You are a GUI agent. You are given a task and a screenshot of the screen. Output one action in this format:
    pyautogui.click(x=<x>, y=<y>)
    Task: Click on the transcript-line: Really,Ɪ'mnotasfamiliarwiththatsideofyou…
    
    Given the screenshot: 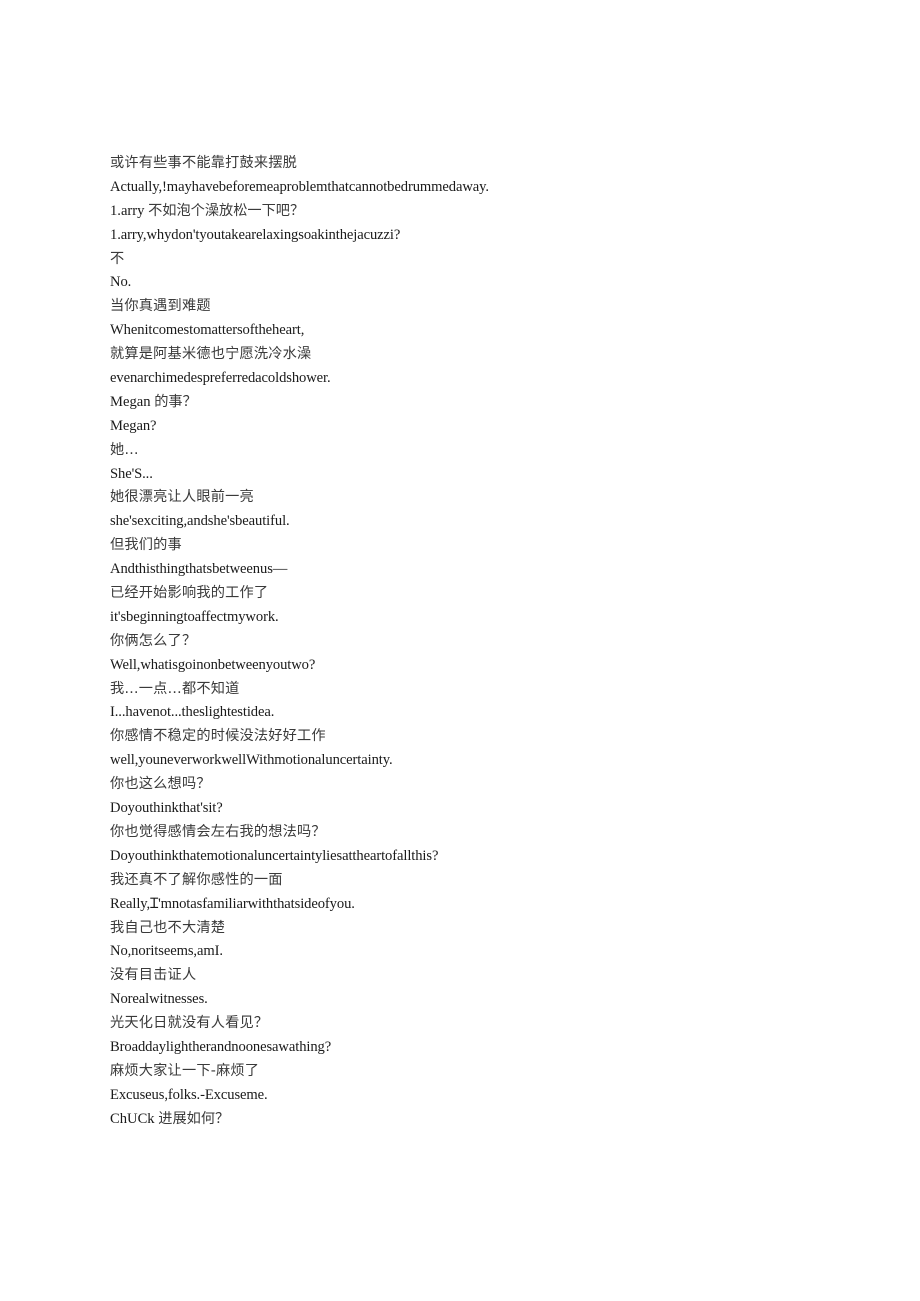 What is the action you would take?
    pyautogui.click(x=232, y=903)
    